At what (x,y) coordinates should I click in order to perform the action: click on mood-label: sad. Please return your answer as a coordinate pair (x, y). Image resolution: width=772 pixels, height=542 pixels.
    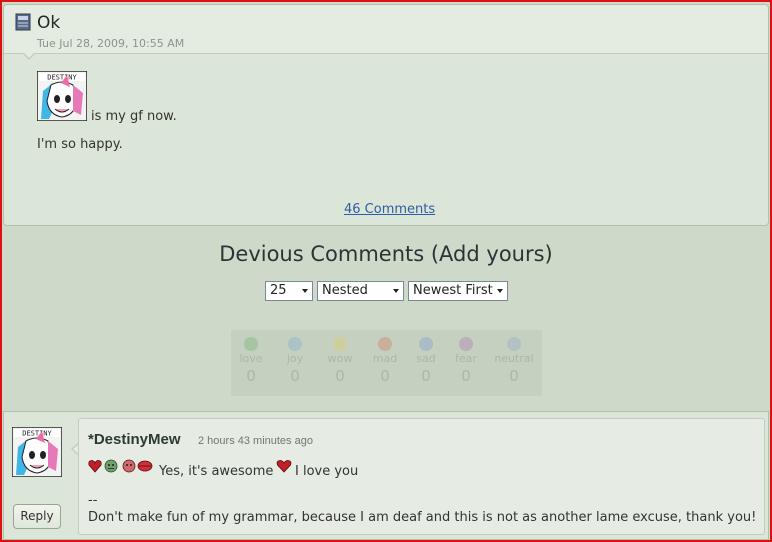
    Looking at the image, I should click on (426, 358).